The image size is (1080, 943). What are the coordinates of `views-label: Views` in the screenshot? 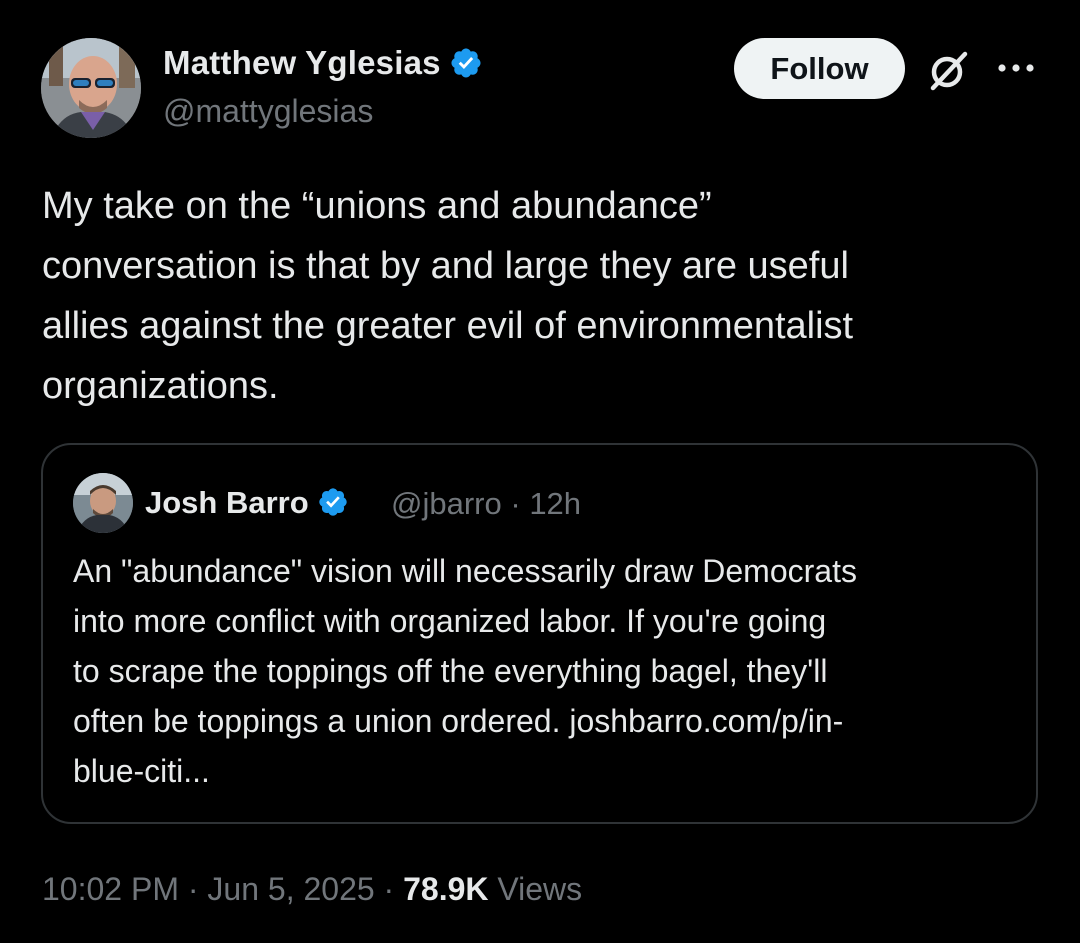 It's located at (540, 889).